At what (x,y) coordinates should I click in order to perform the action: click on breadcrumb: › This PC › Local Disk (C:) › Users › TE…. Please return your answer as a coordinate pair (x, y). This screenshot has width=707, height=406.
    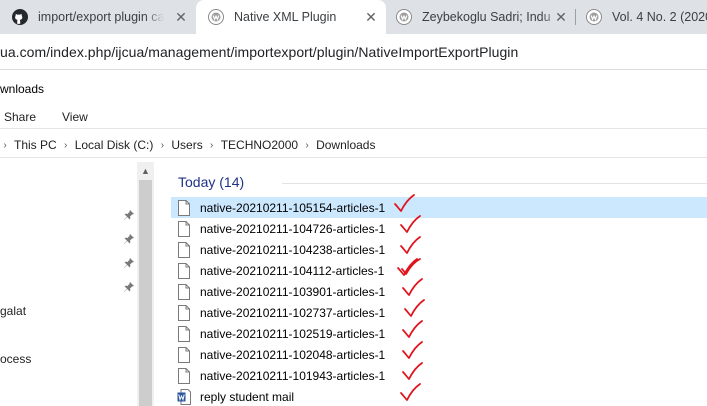
    Looking at the image, I should click on (353, 145).